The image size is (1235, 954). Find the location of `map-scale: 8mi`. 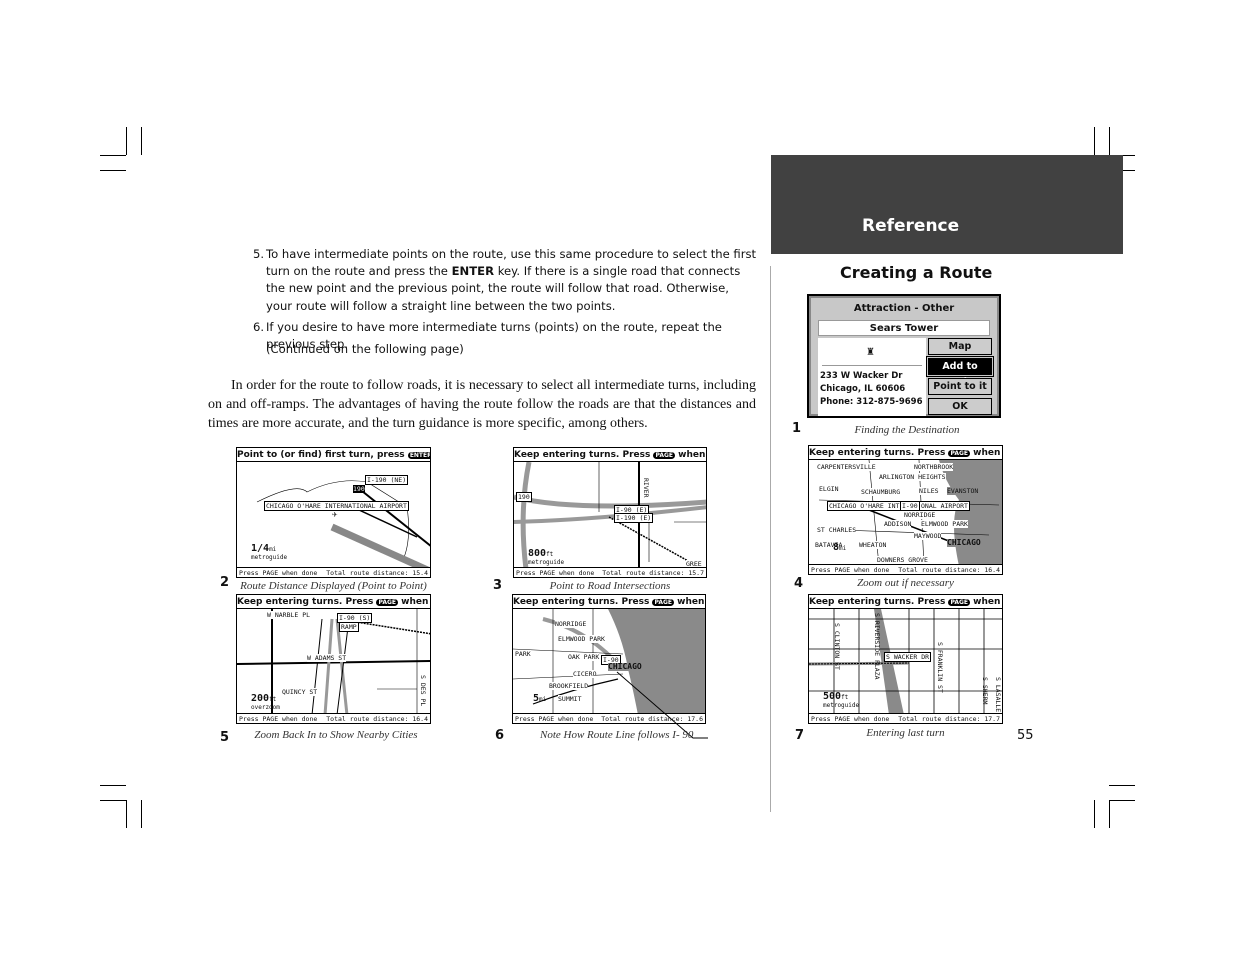

map-scale: 8mi is located at coordinates (840, 547).